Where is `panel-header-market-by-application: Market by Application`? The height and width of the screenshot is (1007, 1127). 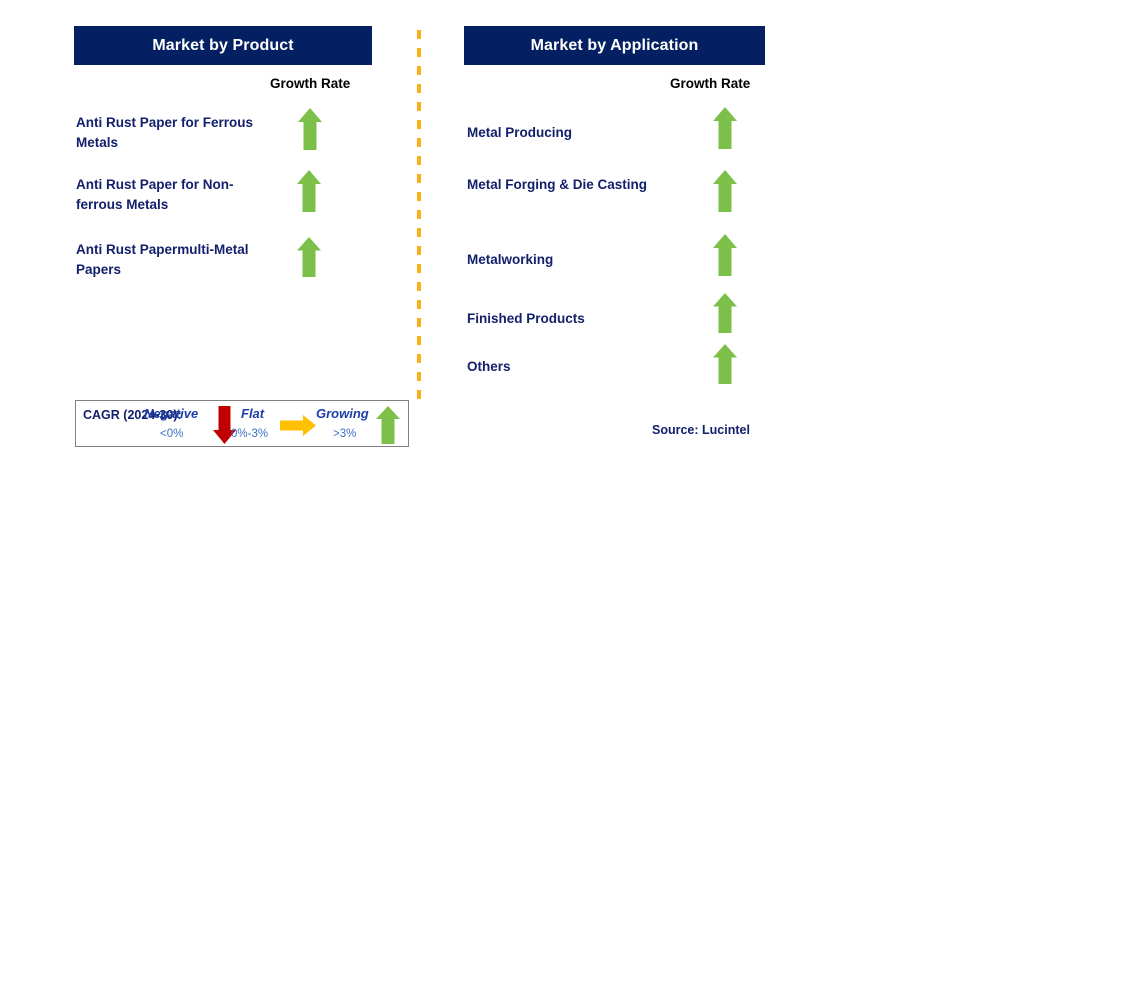 panel-header-market-by-application: Market by Application is located at coordinates (614, 45).